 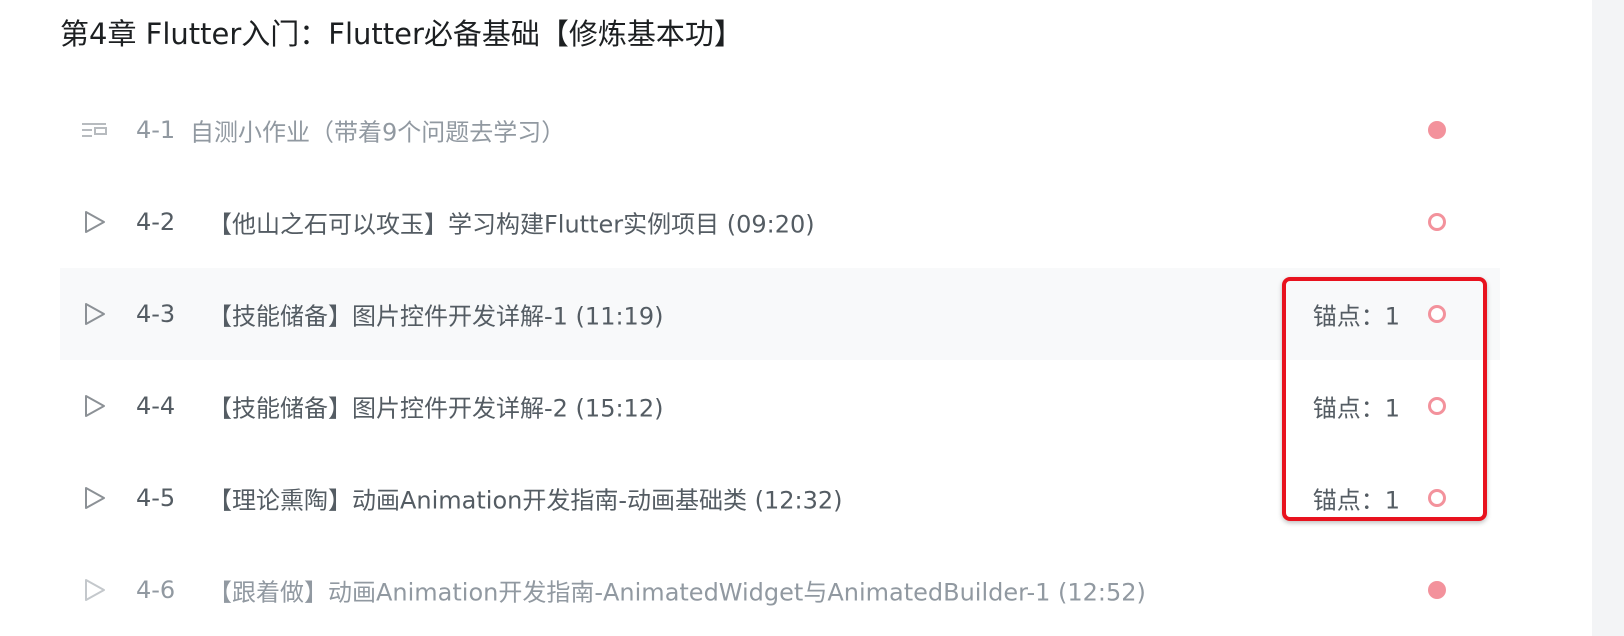 What do you see at coordinates (378, 132) in the screenshot?
I see `lesson-title: 自测小作业（带着9个问题去学习）` at bounding box center [378, 132].